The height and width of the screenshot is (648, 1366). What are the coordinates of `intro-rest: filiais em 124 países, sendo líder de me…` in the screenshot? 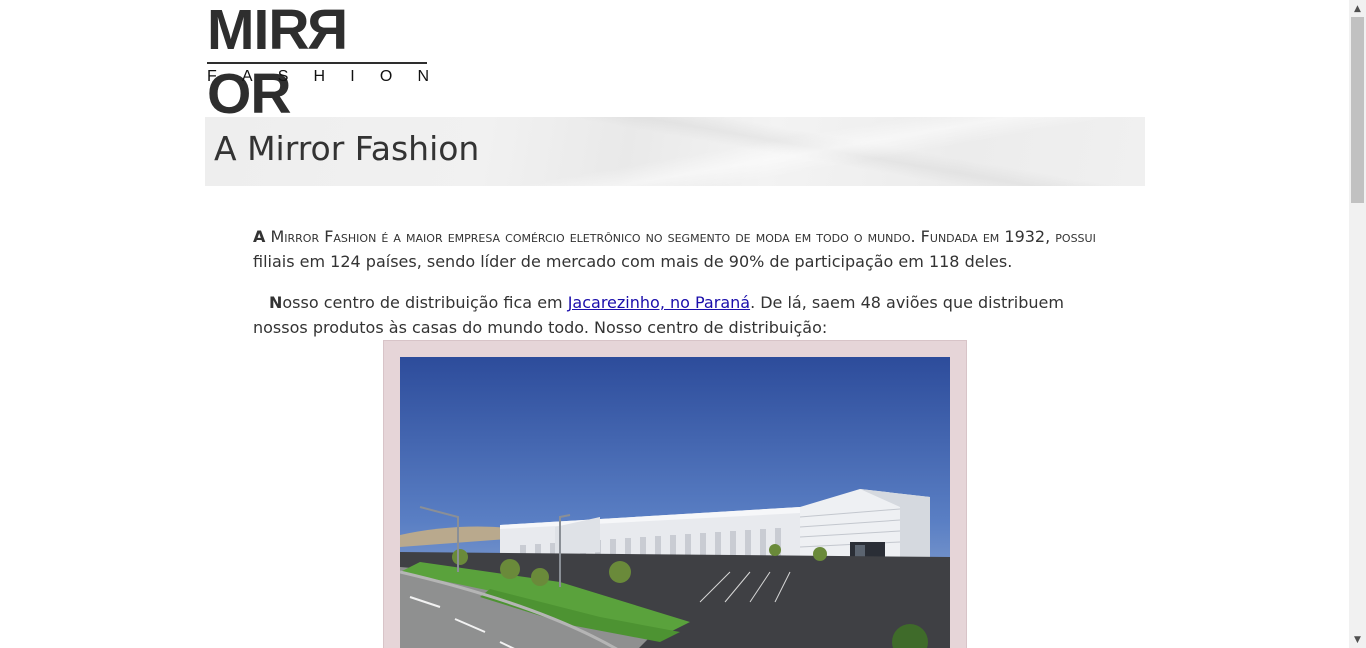 It's located at (633, 261).